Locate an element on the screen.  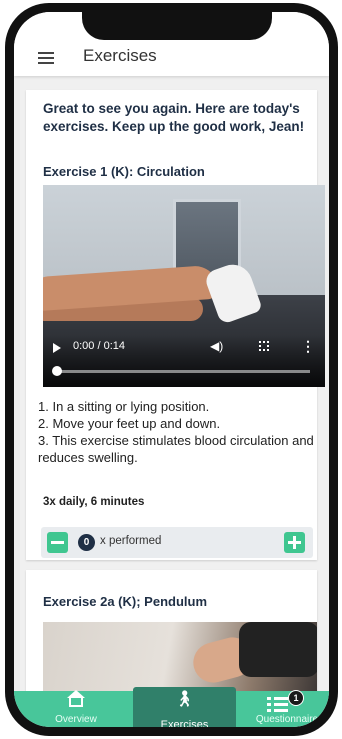
increment-button is located at coordinates (294, 542).